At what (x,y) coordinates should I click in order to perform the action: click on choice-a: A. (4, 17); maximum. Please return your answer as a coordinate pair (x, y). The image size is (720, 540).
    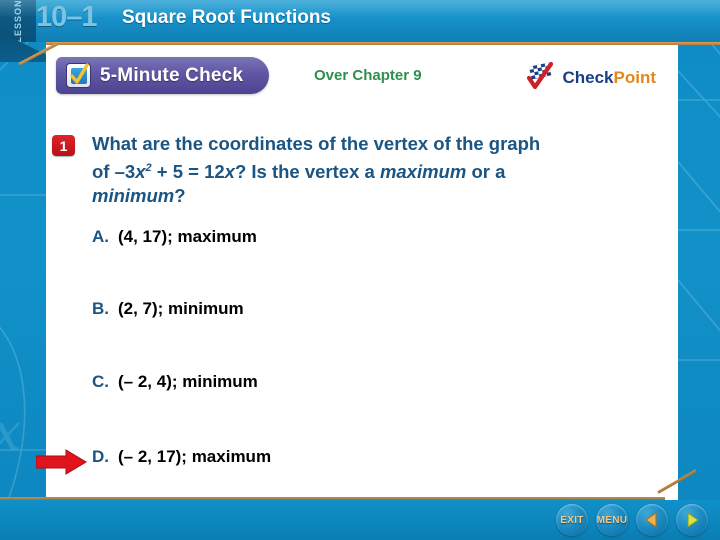
    Looking at the image, I should click on (174, 237).